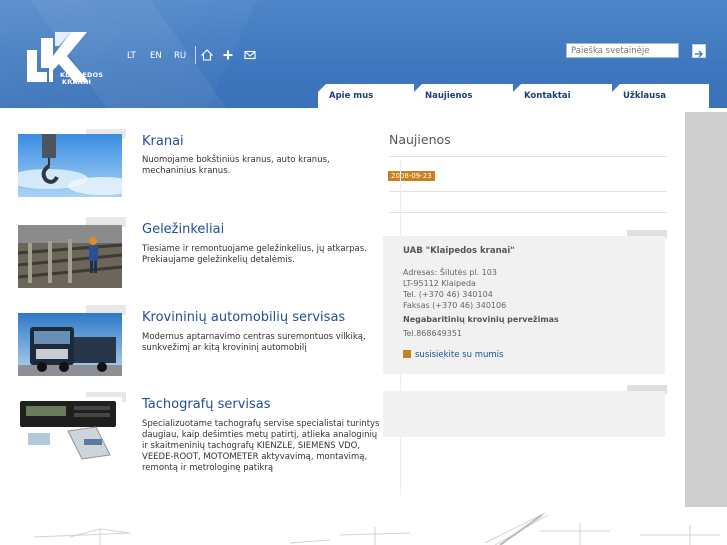 This screenshot has width=727, height=545. Describe the element at coordinates (250, 55) in the screenshot. I see `mail-icon` at that location.